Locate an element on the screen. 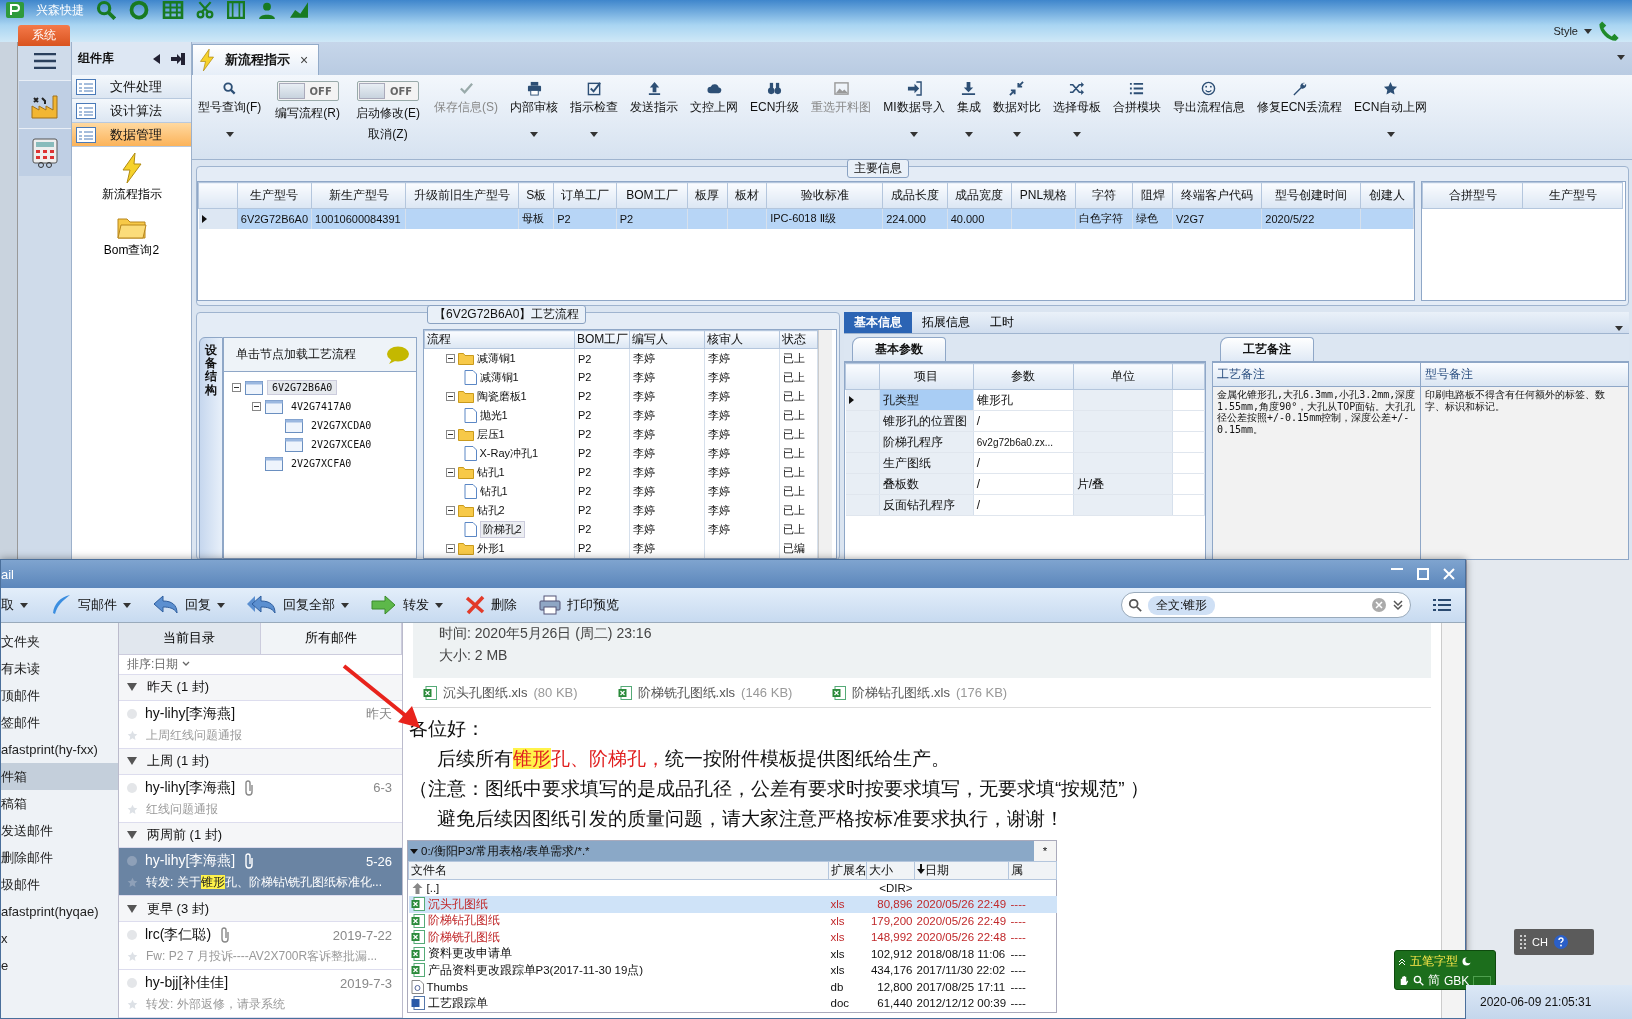  tab: 基本信息 is located at coordinates (878, 322).